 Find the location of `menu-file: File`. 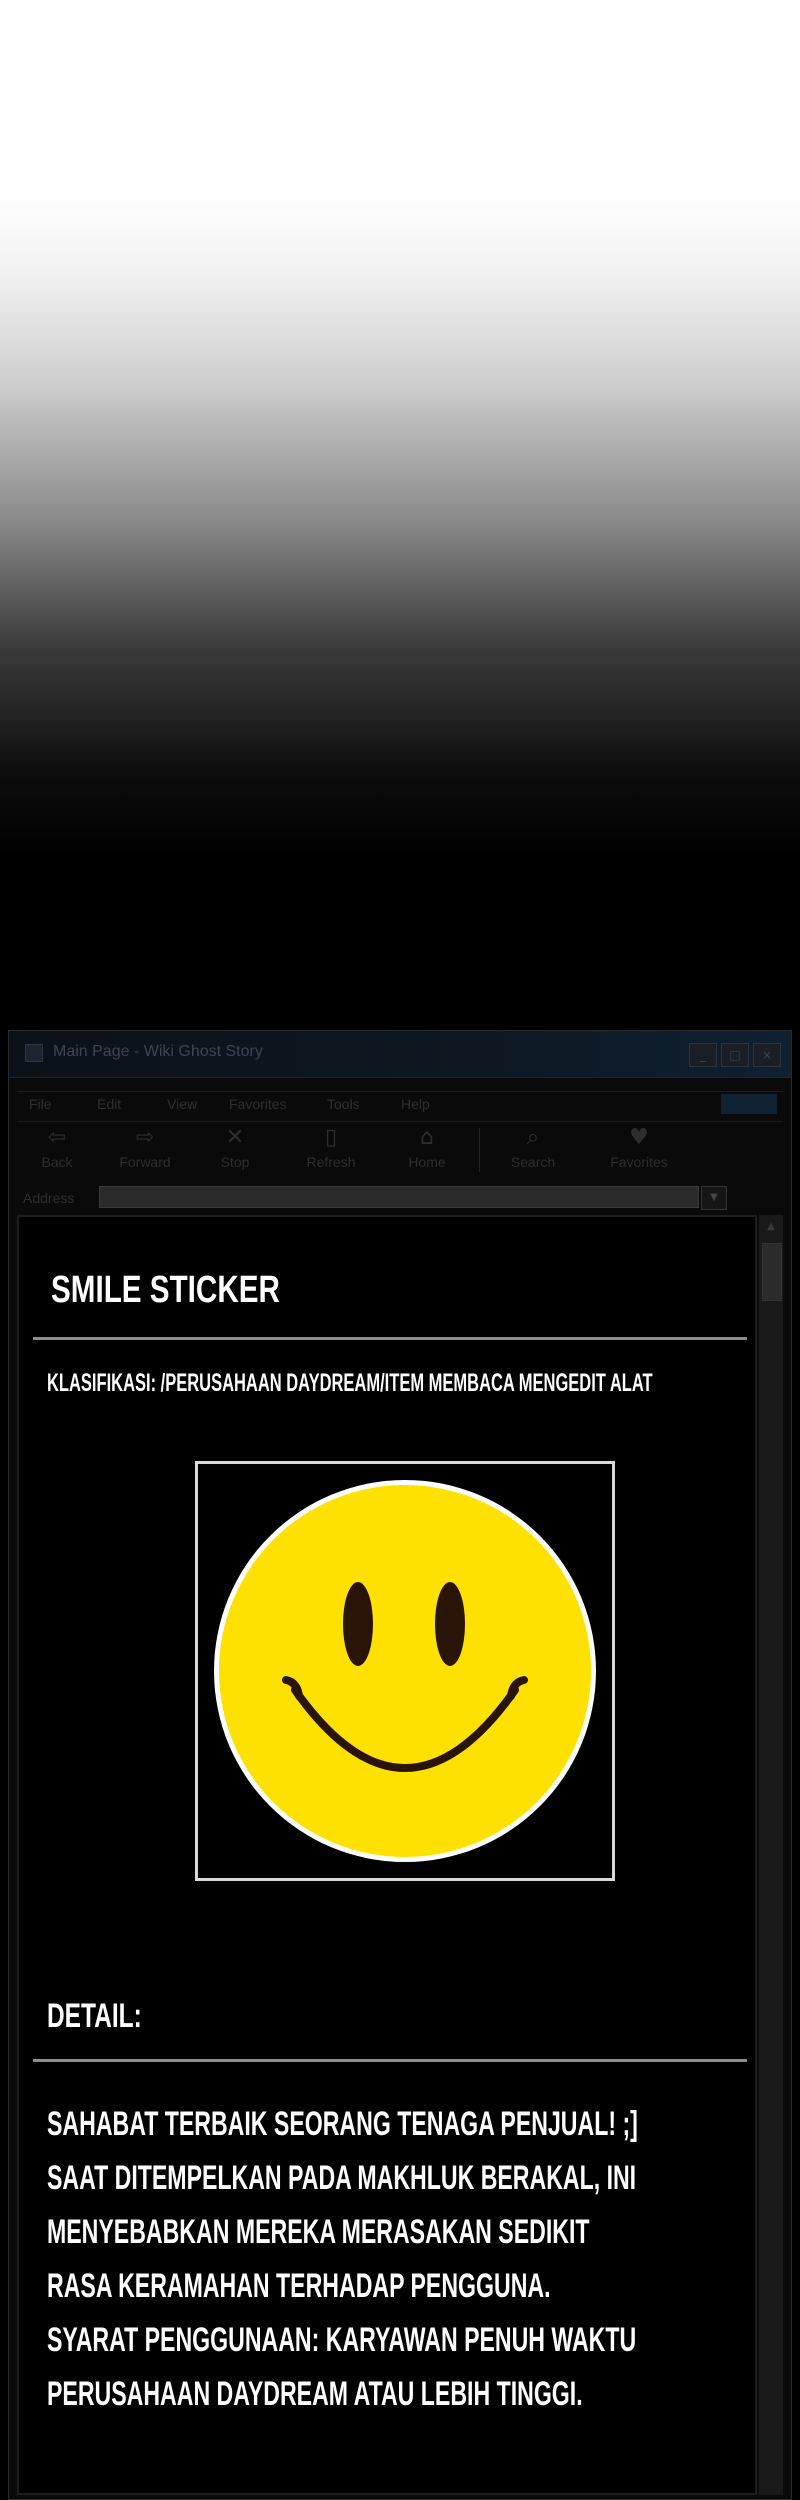

menu-file: File is located at coordinates (40, 1104).